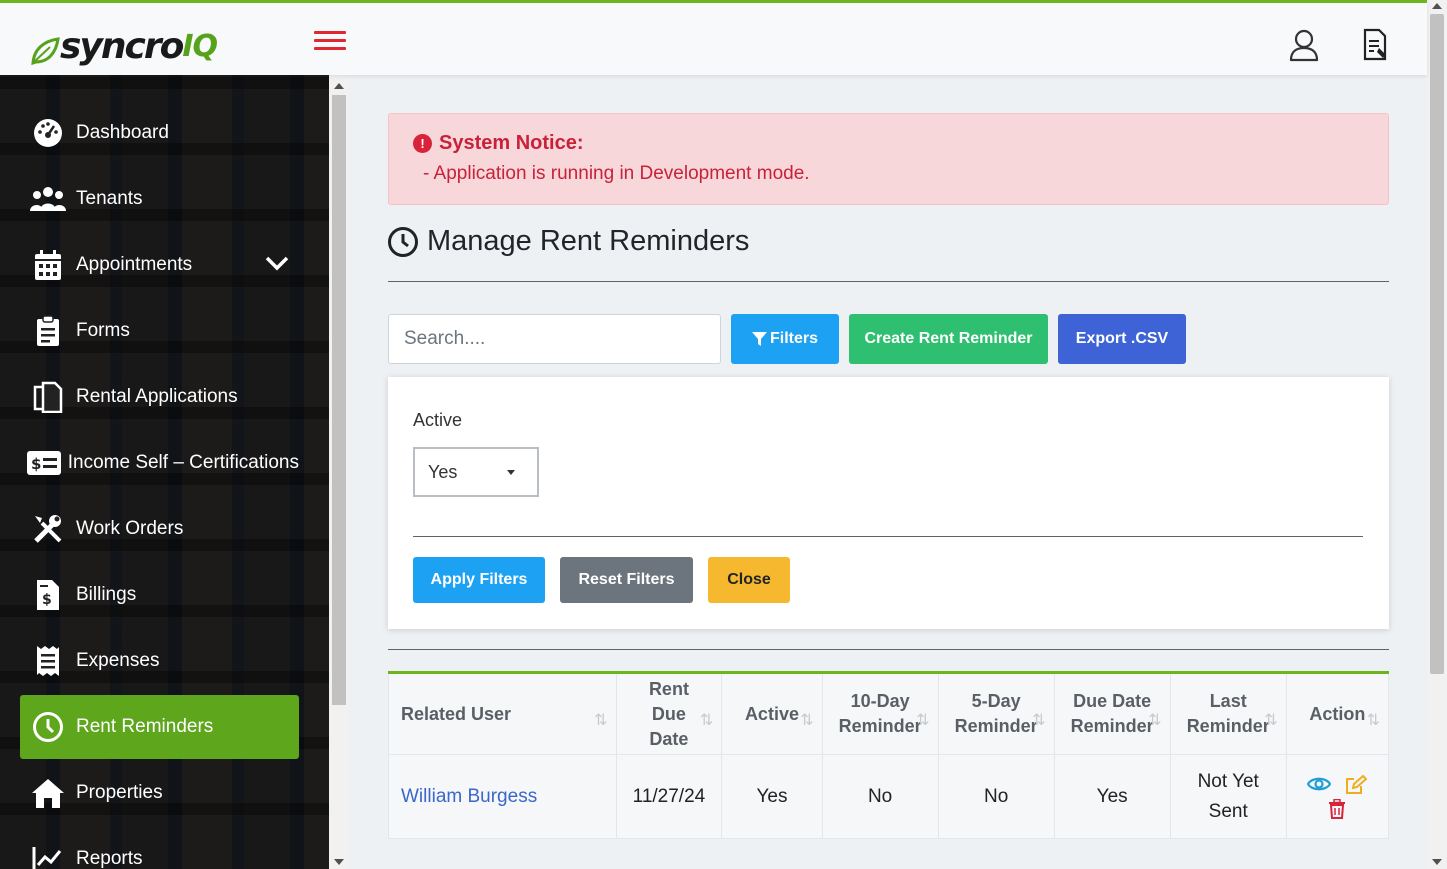 The image size is (1447, 869). I want to click on copy-documents-icon, so click(48, 397).